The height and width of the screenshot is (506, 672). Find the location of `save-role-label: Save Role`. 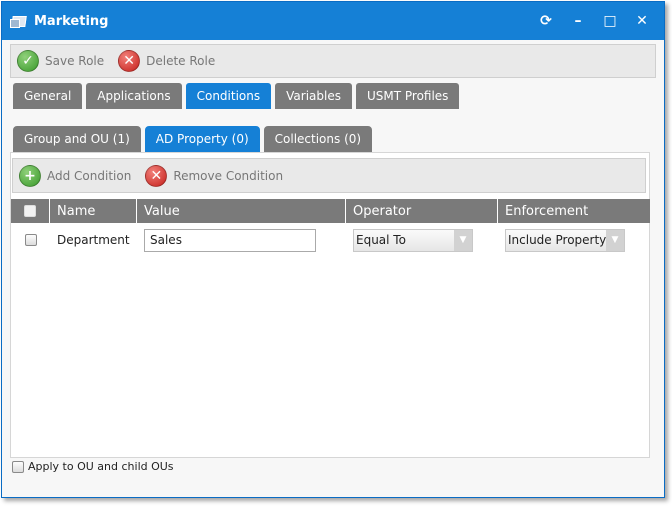

save-role-label: Save Role is located at coordinates (75, 61).